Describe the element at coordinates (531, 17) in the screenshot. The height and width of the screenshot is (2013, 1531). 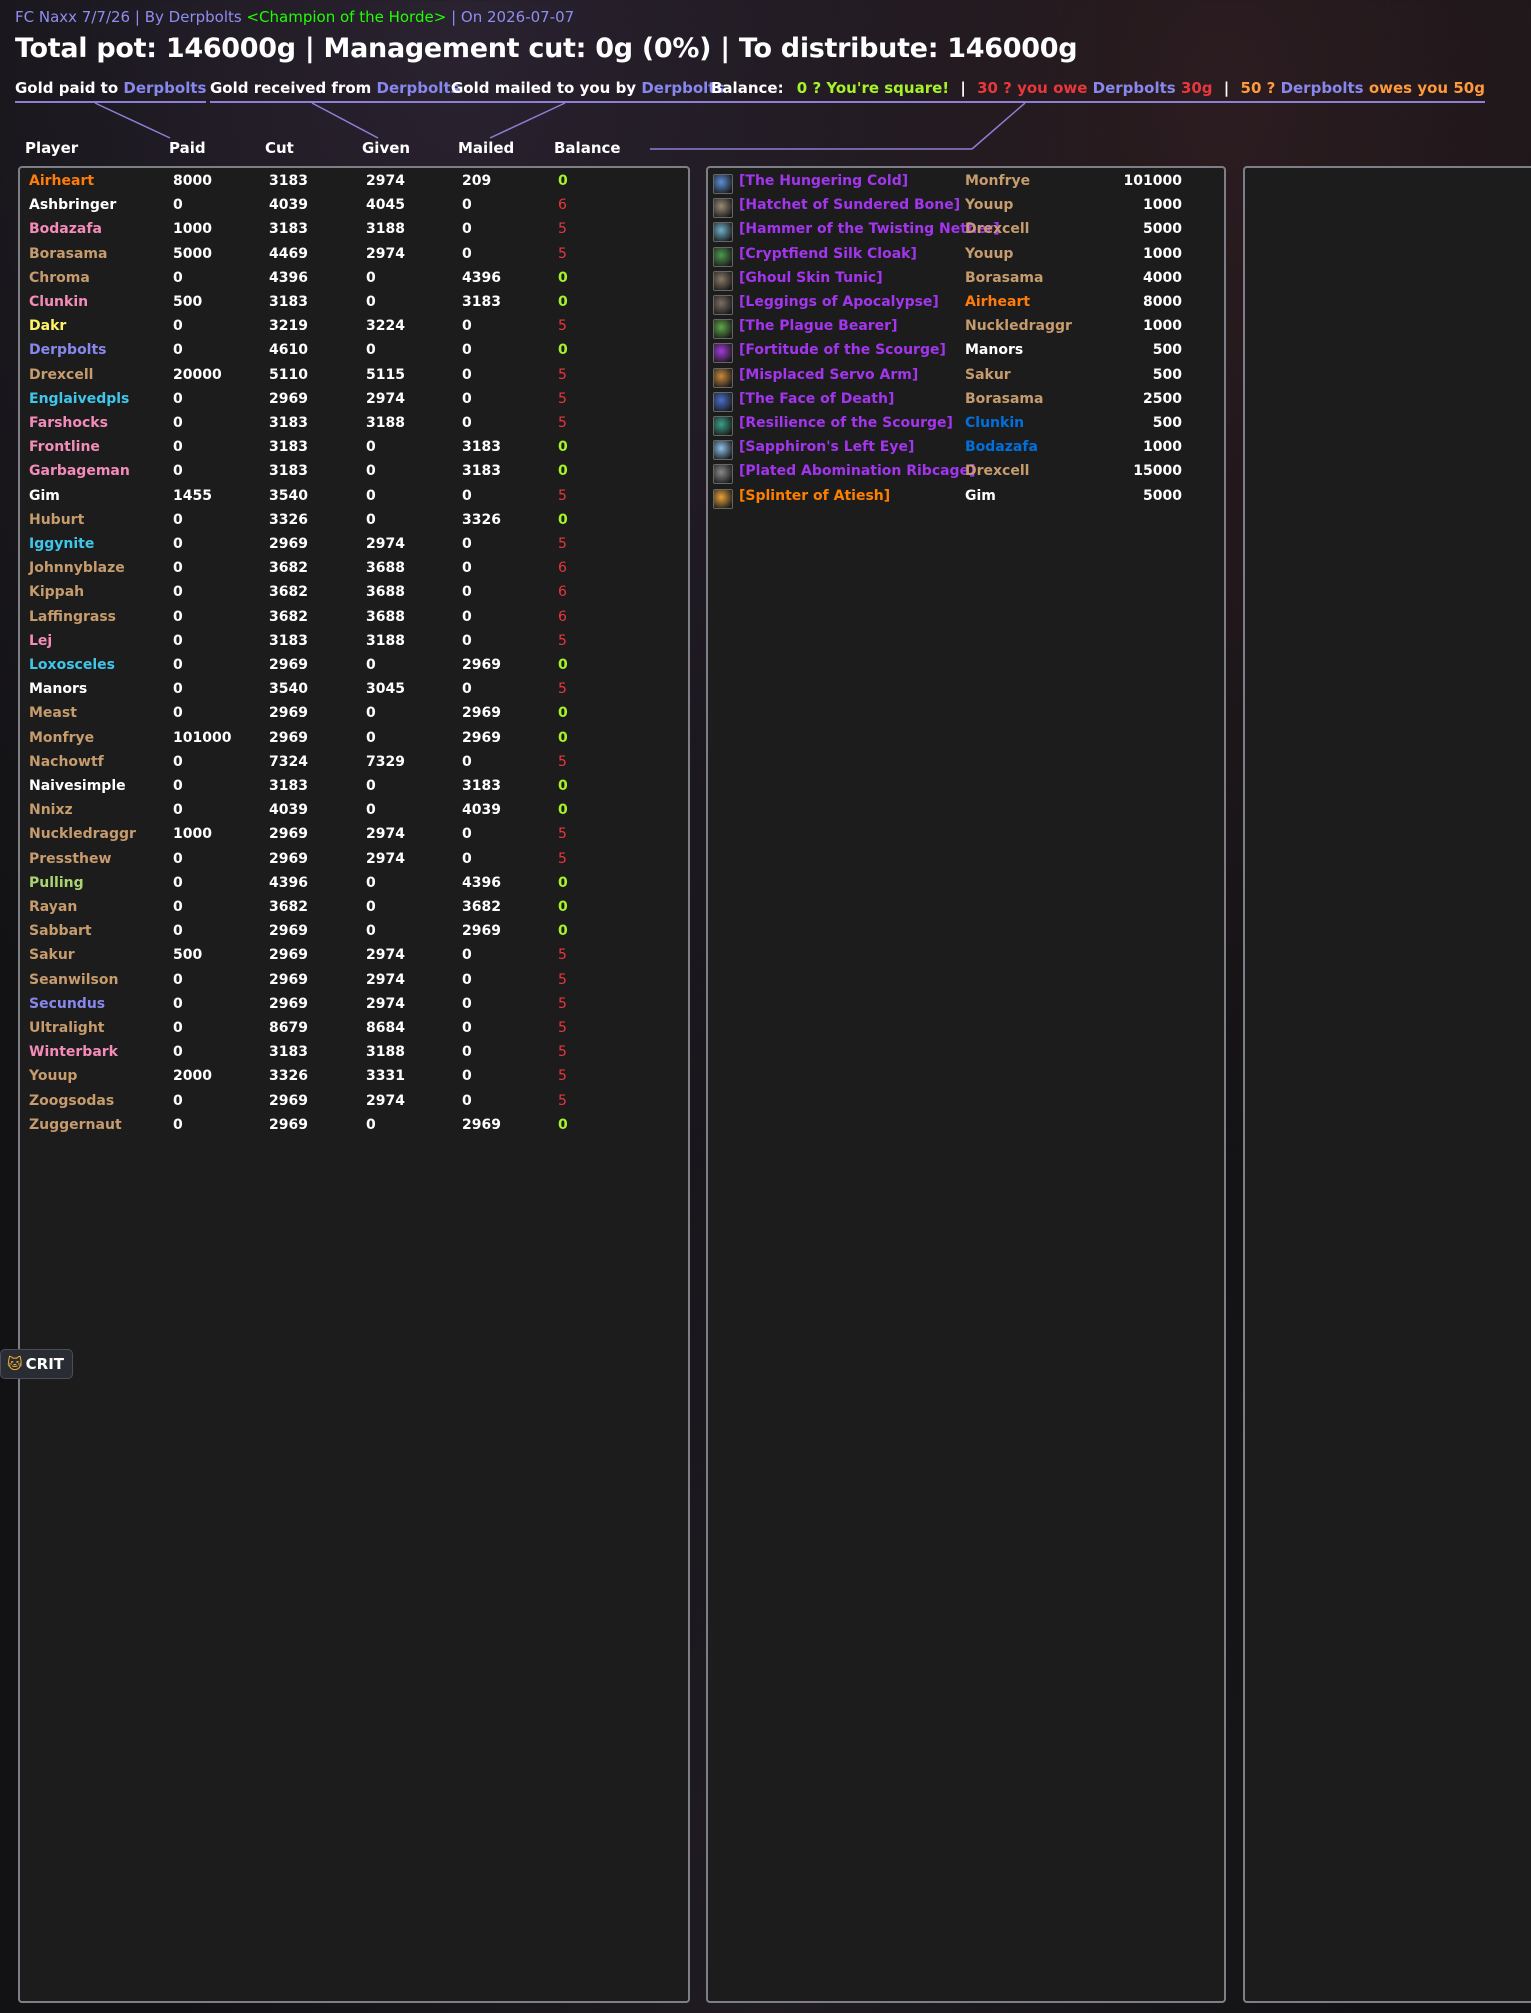
I see `raid-date: 2026-07-07` at that location.